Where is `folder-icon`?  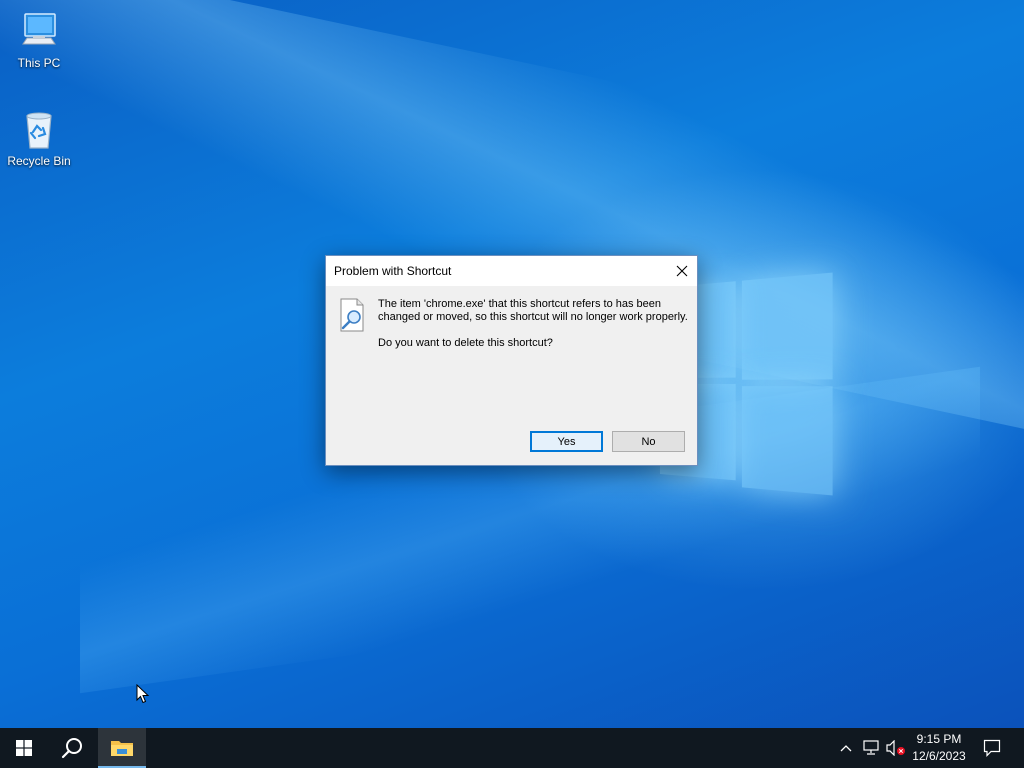
folder-icon is located at coordinates (122, 748).